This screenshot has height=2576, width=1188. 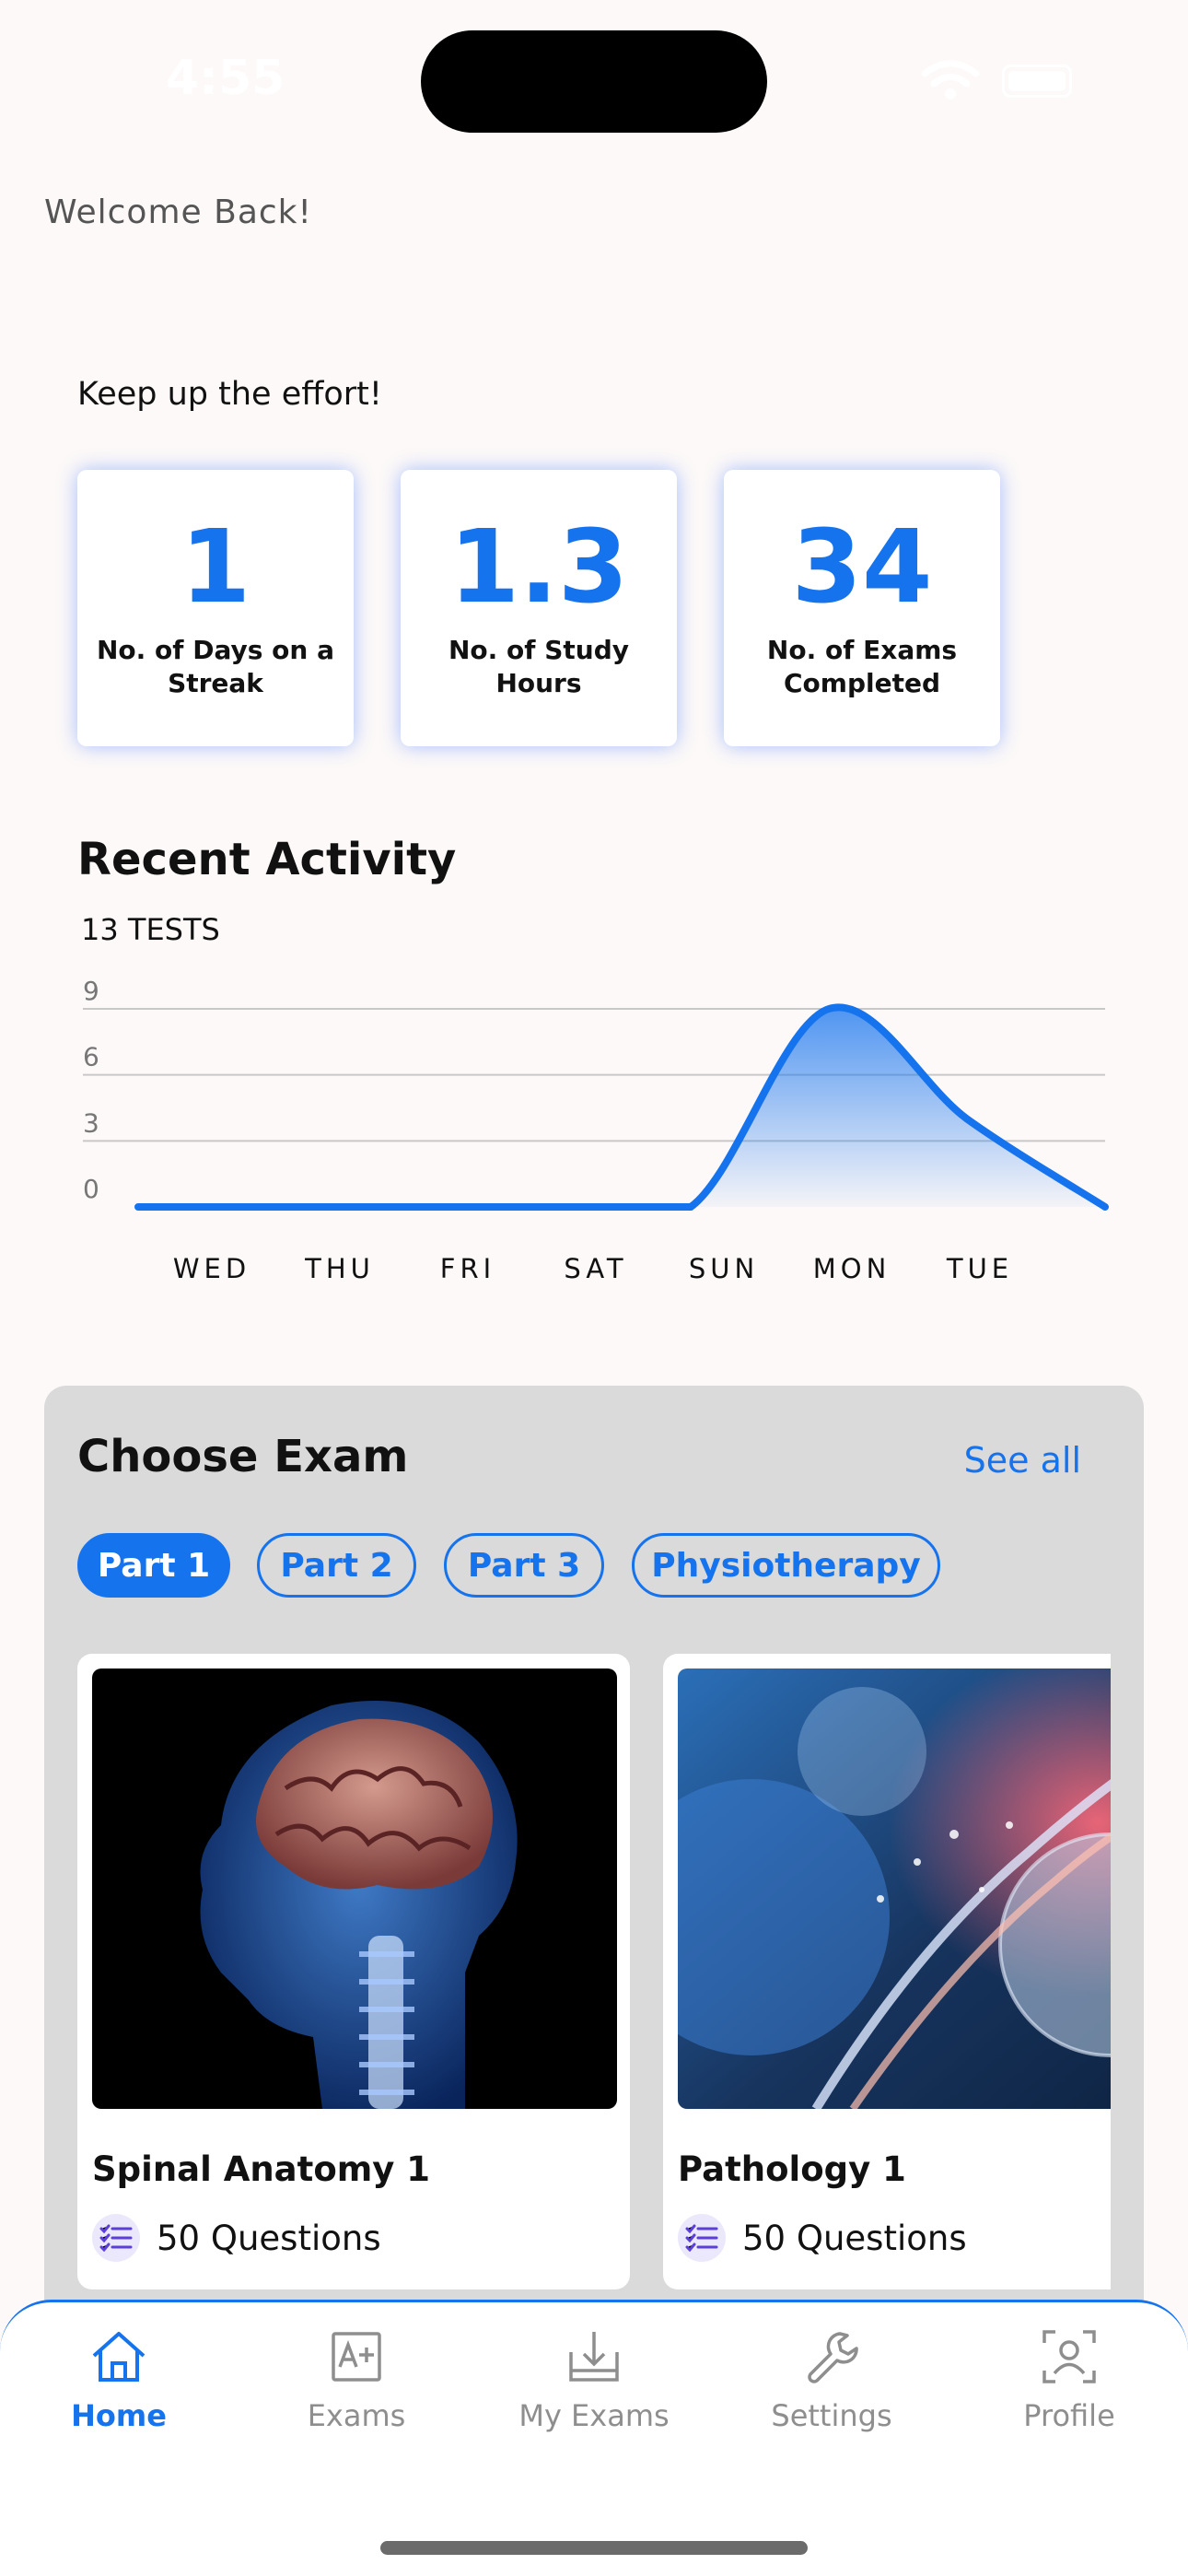 What do you see at coordinates (862, 567) in the screenshot?
I see `stat-value: 34` at bounding box center [862, 567].